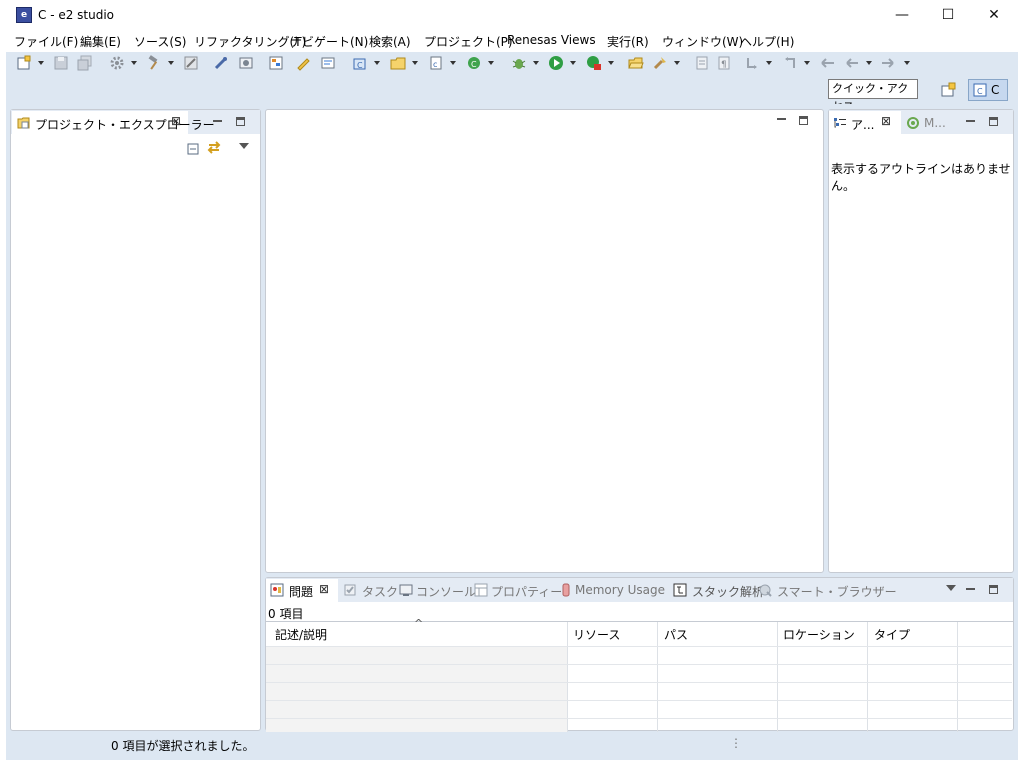 The width and height of the screenshot is (1024, 768). I want to click on collapse-all-icon, so click(193, 149).